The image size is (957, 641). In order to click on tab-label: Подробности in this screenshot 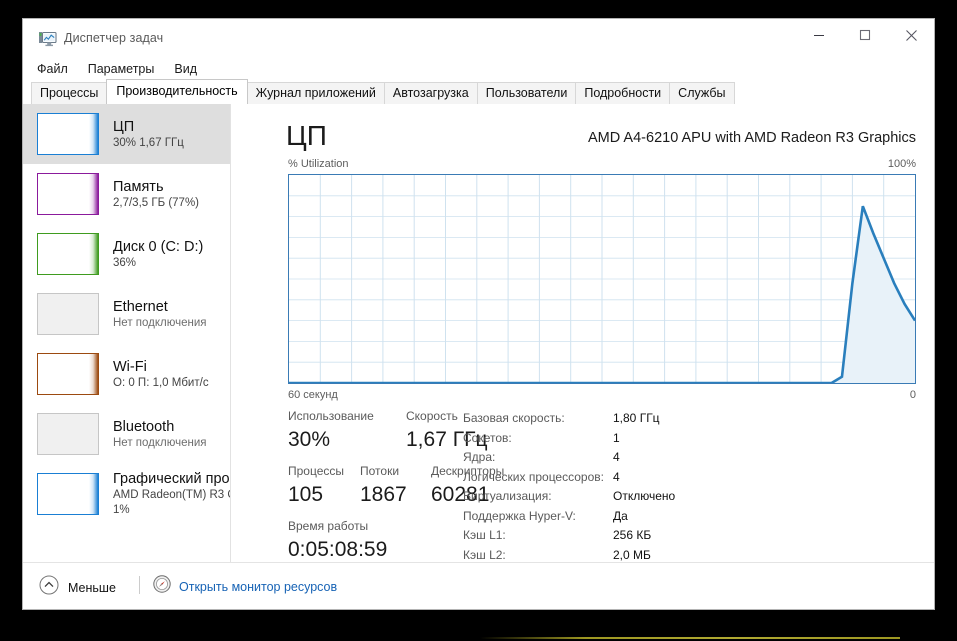, I will do `click(623, 93)`.